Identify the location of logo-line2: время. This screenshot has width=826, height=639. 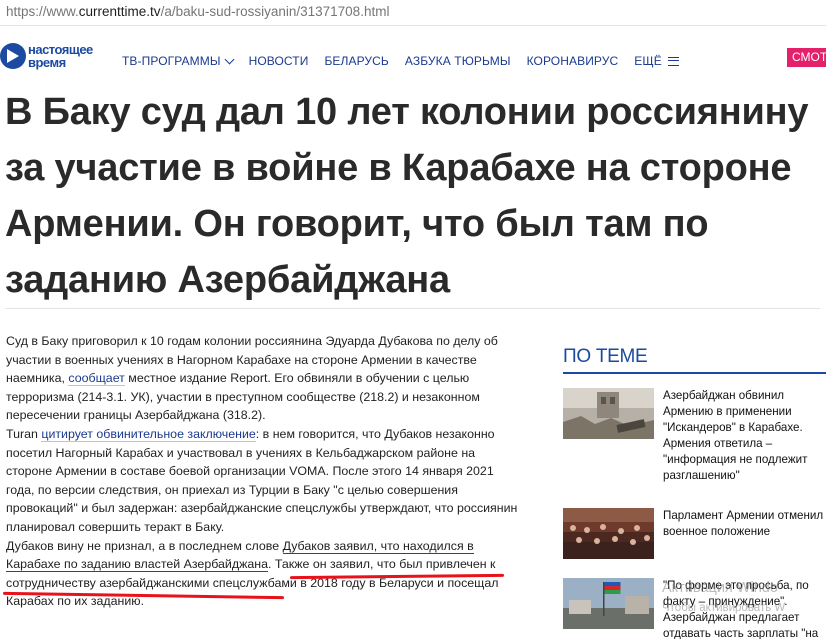
(47, 62).